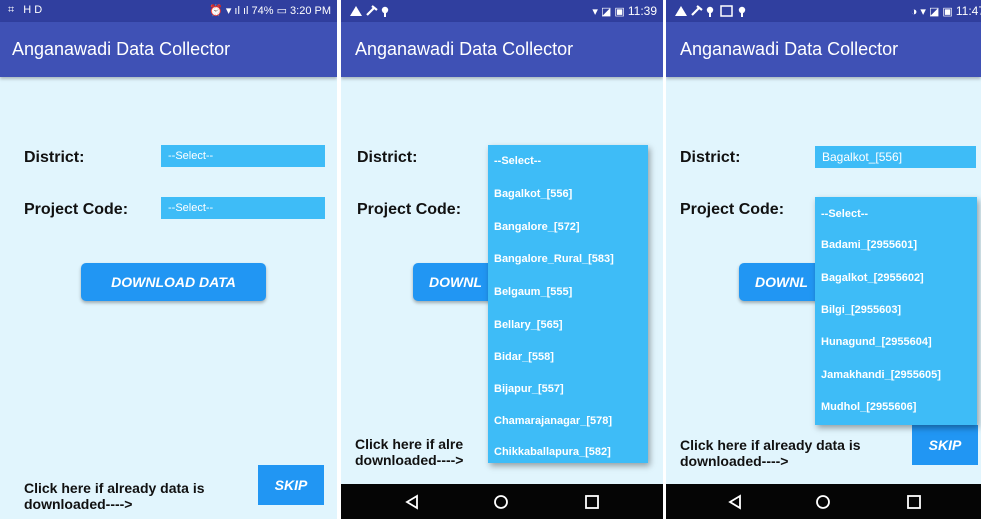 This screenshot has height=519, width=981. I want to click on status-time: 11:47, so click(968, 11).